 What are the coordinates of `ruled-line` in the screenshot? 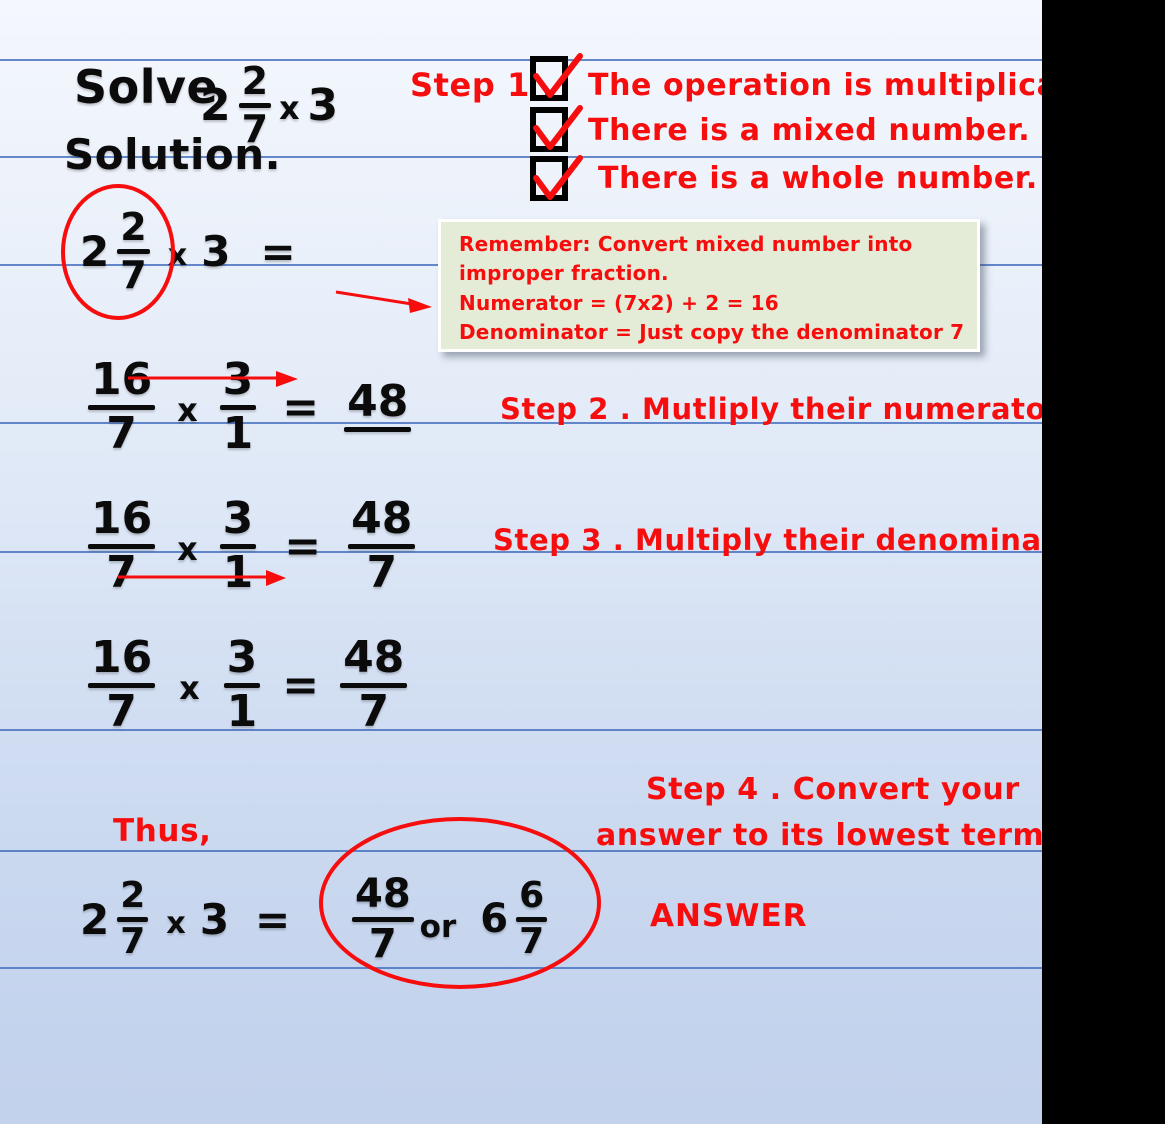 It's located at (521, 968).